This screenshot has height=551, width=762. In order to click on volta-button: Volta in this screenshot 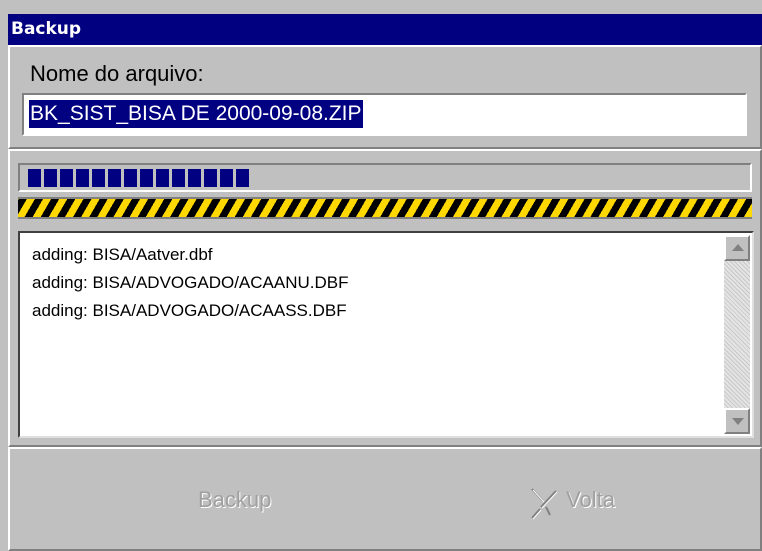, I will do `click(571, 499)`.